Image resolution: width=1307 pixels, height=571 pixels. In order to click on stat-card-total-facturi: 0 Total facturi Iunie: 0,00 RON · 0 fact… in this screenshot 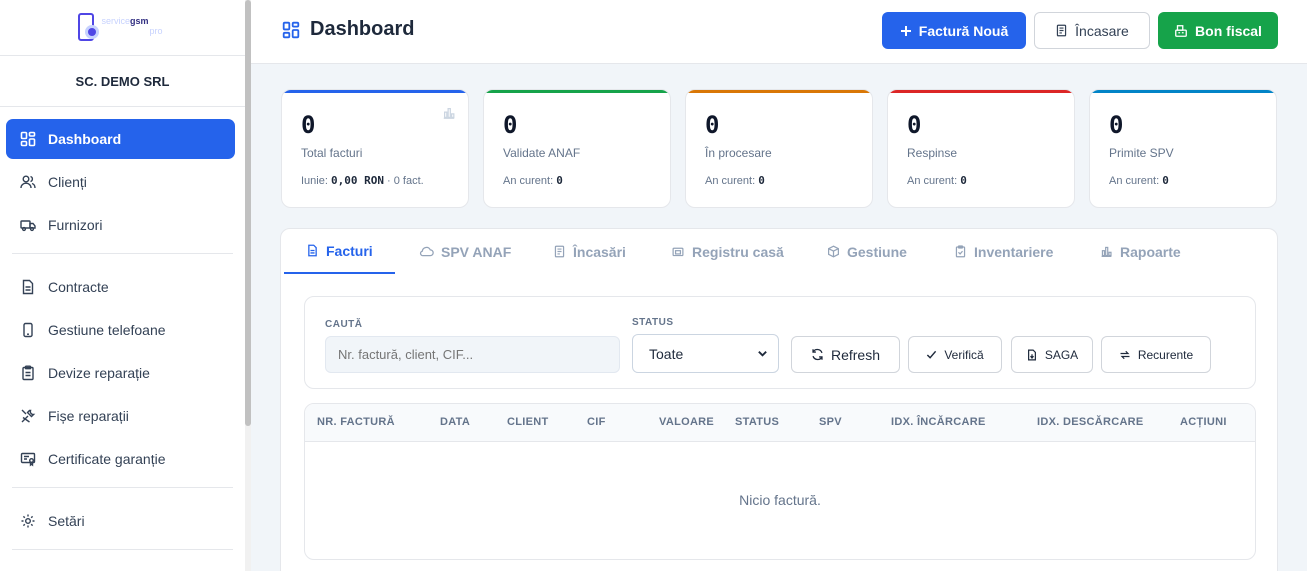, I will do `click(375, 148)`.